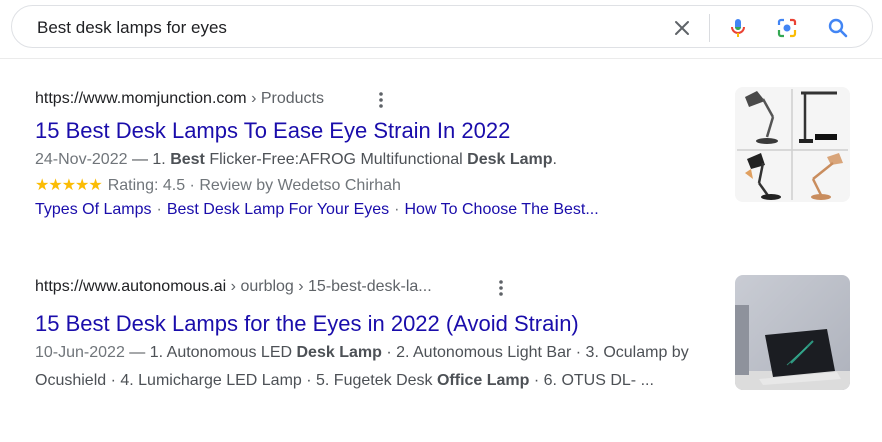 Image resolution: width=882 pixels, height=442 pixels. What do you see at coordinates (738, 28) in the screenshot?
I see `mic-icon` at bounding box center [738, 28].